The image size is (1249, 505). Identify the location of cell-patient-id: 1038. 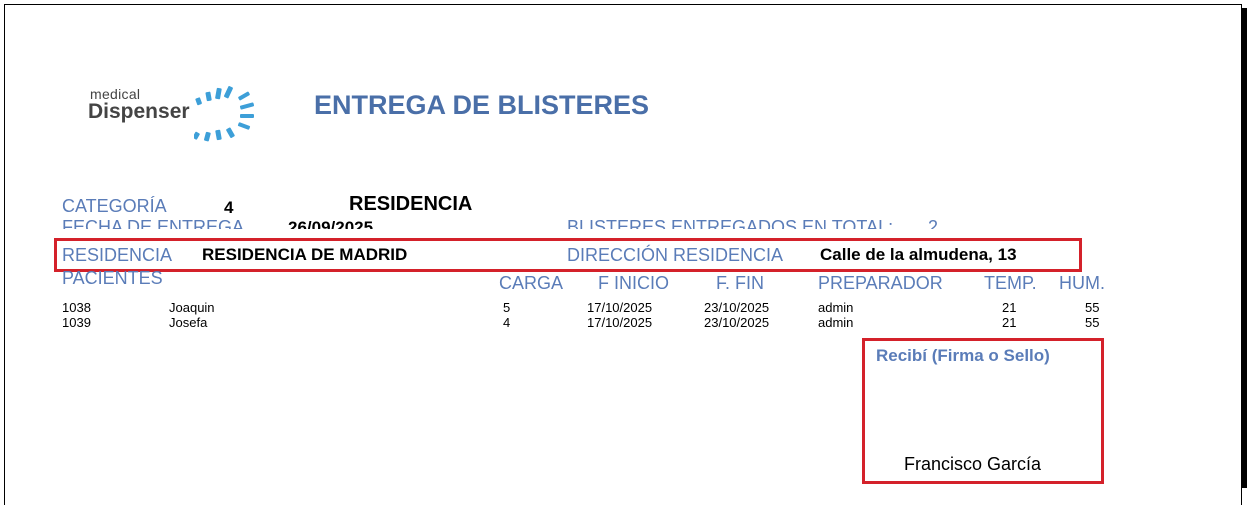
(76, 307).